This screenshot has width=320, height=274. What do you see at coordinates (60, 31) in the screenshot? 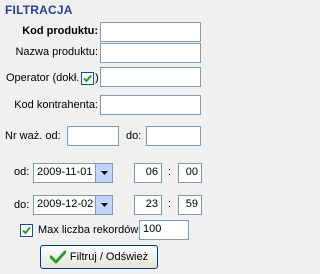
I see `product-code-label: Kod produktu:` at bounding box center [60, 31].